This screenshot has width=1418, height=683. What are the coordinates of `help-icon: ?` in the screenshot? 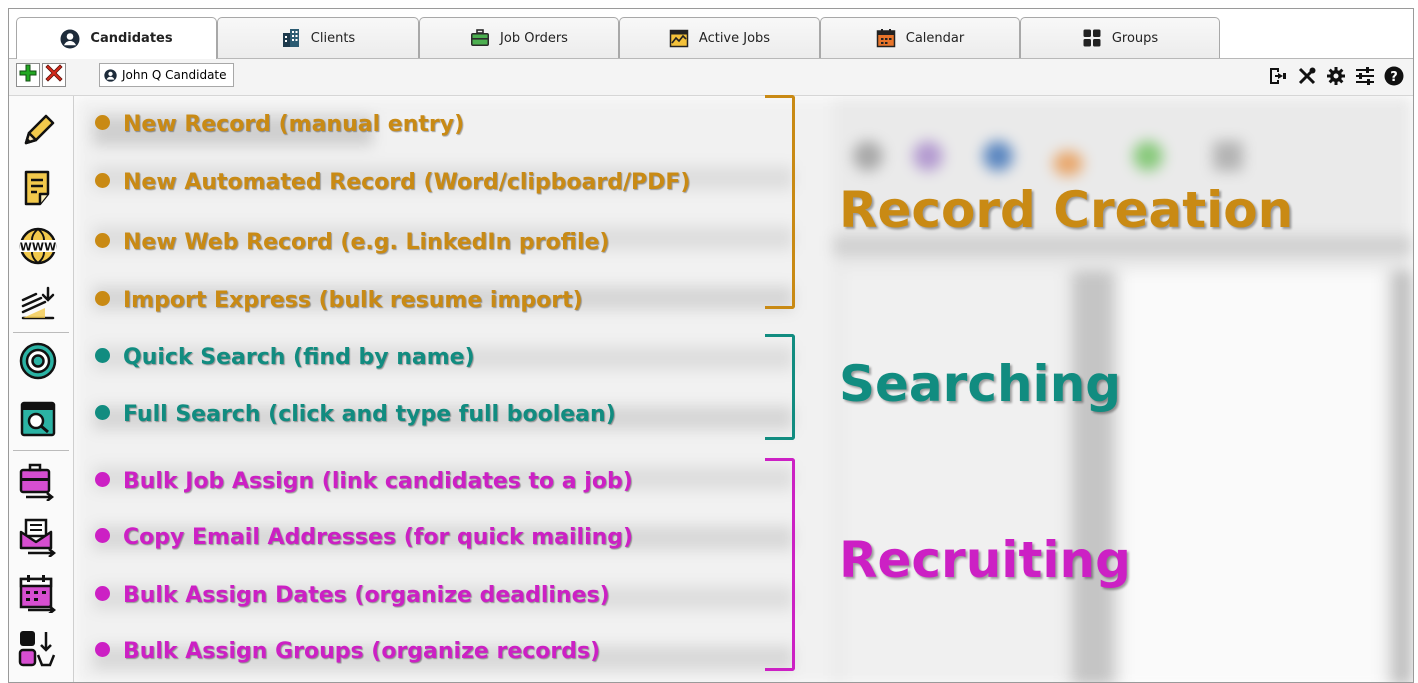 It's located at (1394, 76).